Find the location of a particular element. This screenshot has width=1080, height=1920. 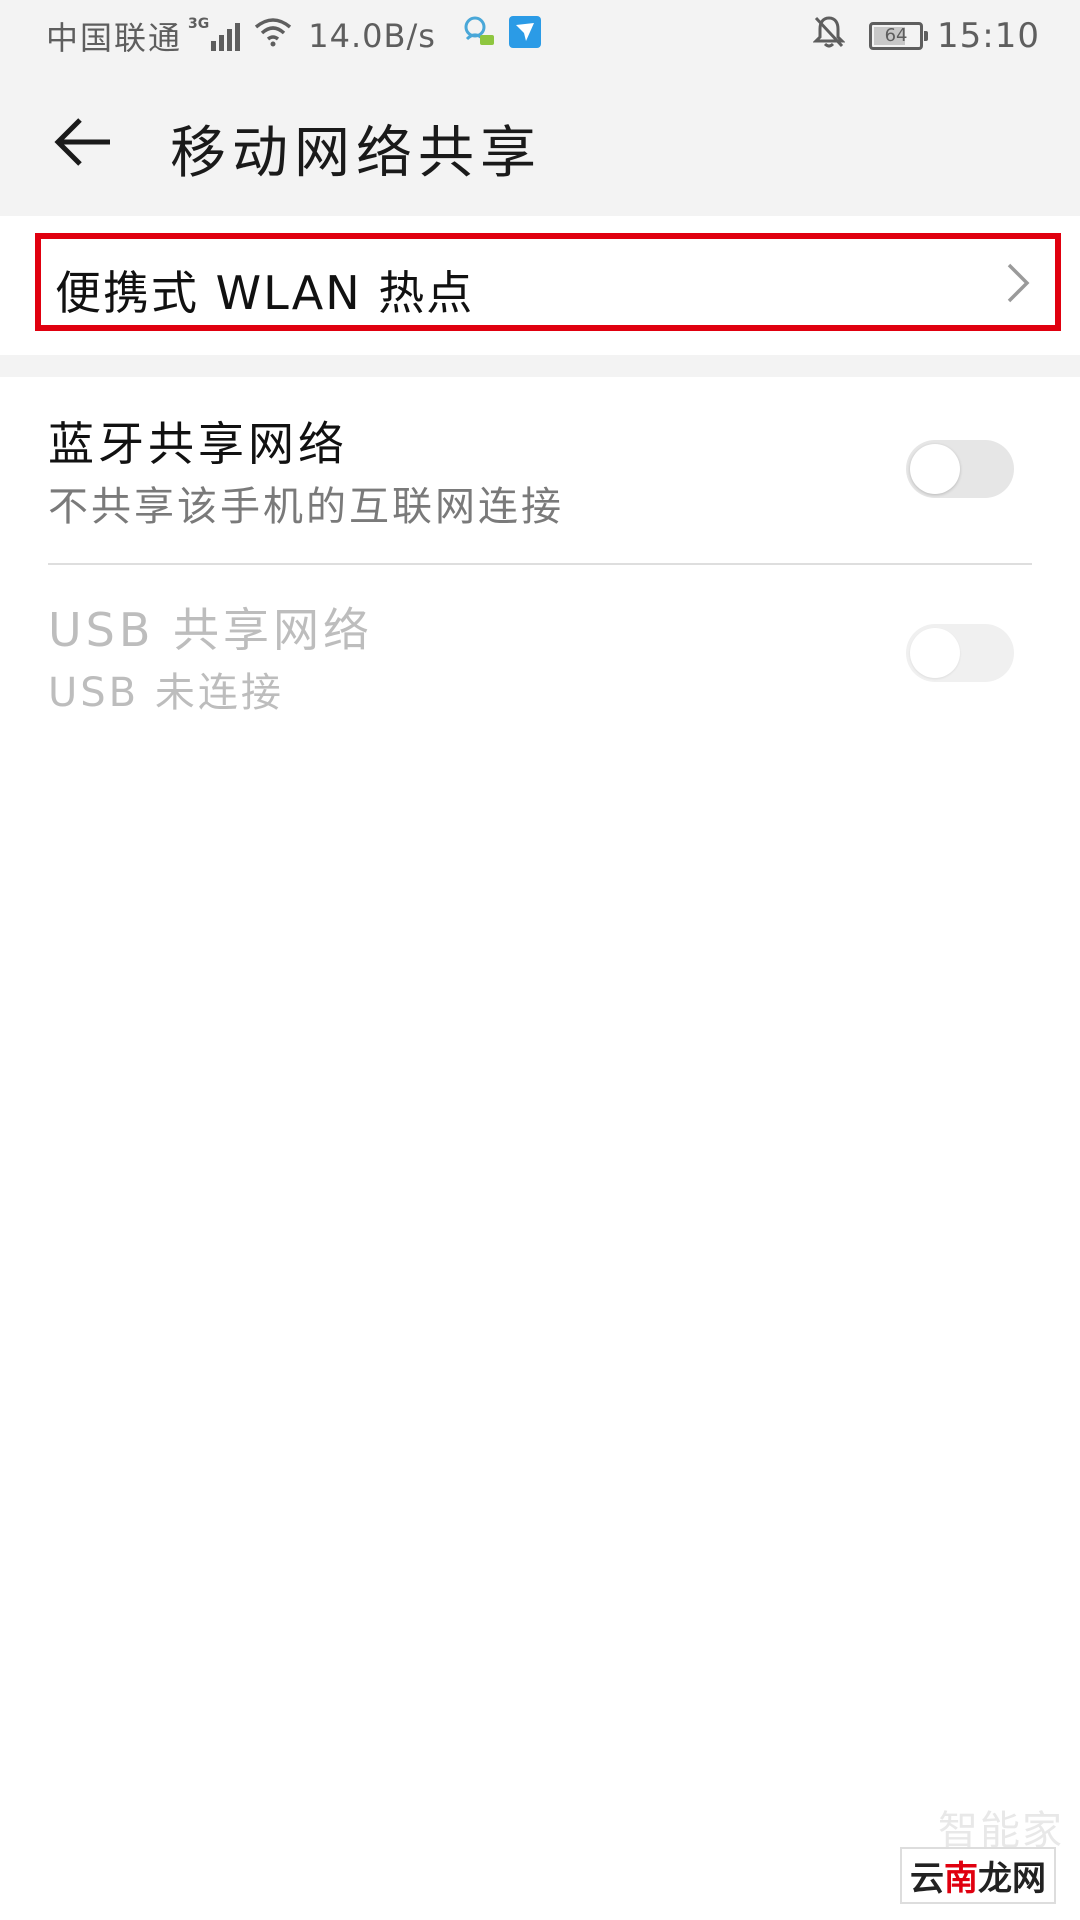

status-right: 64 15:10 is located at coordinates (926, 36).